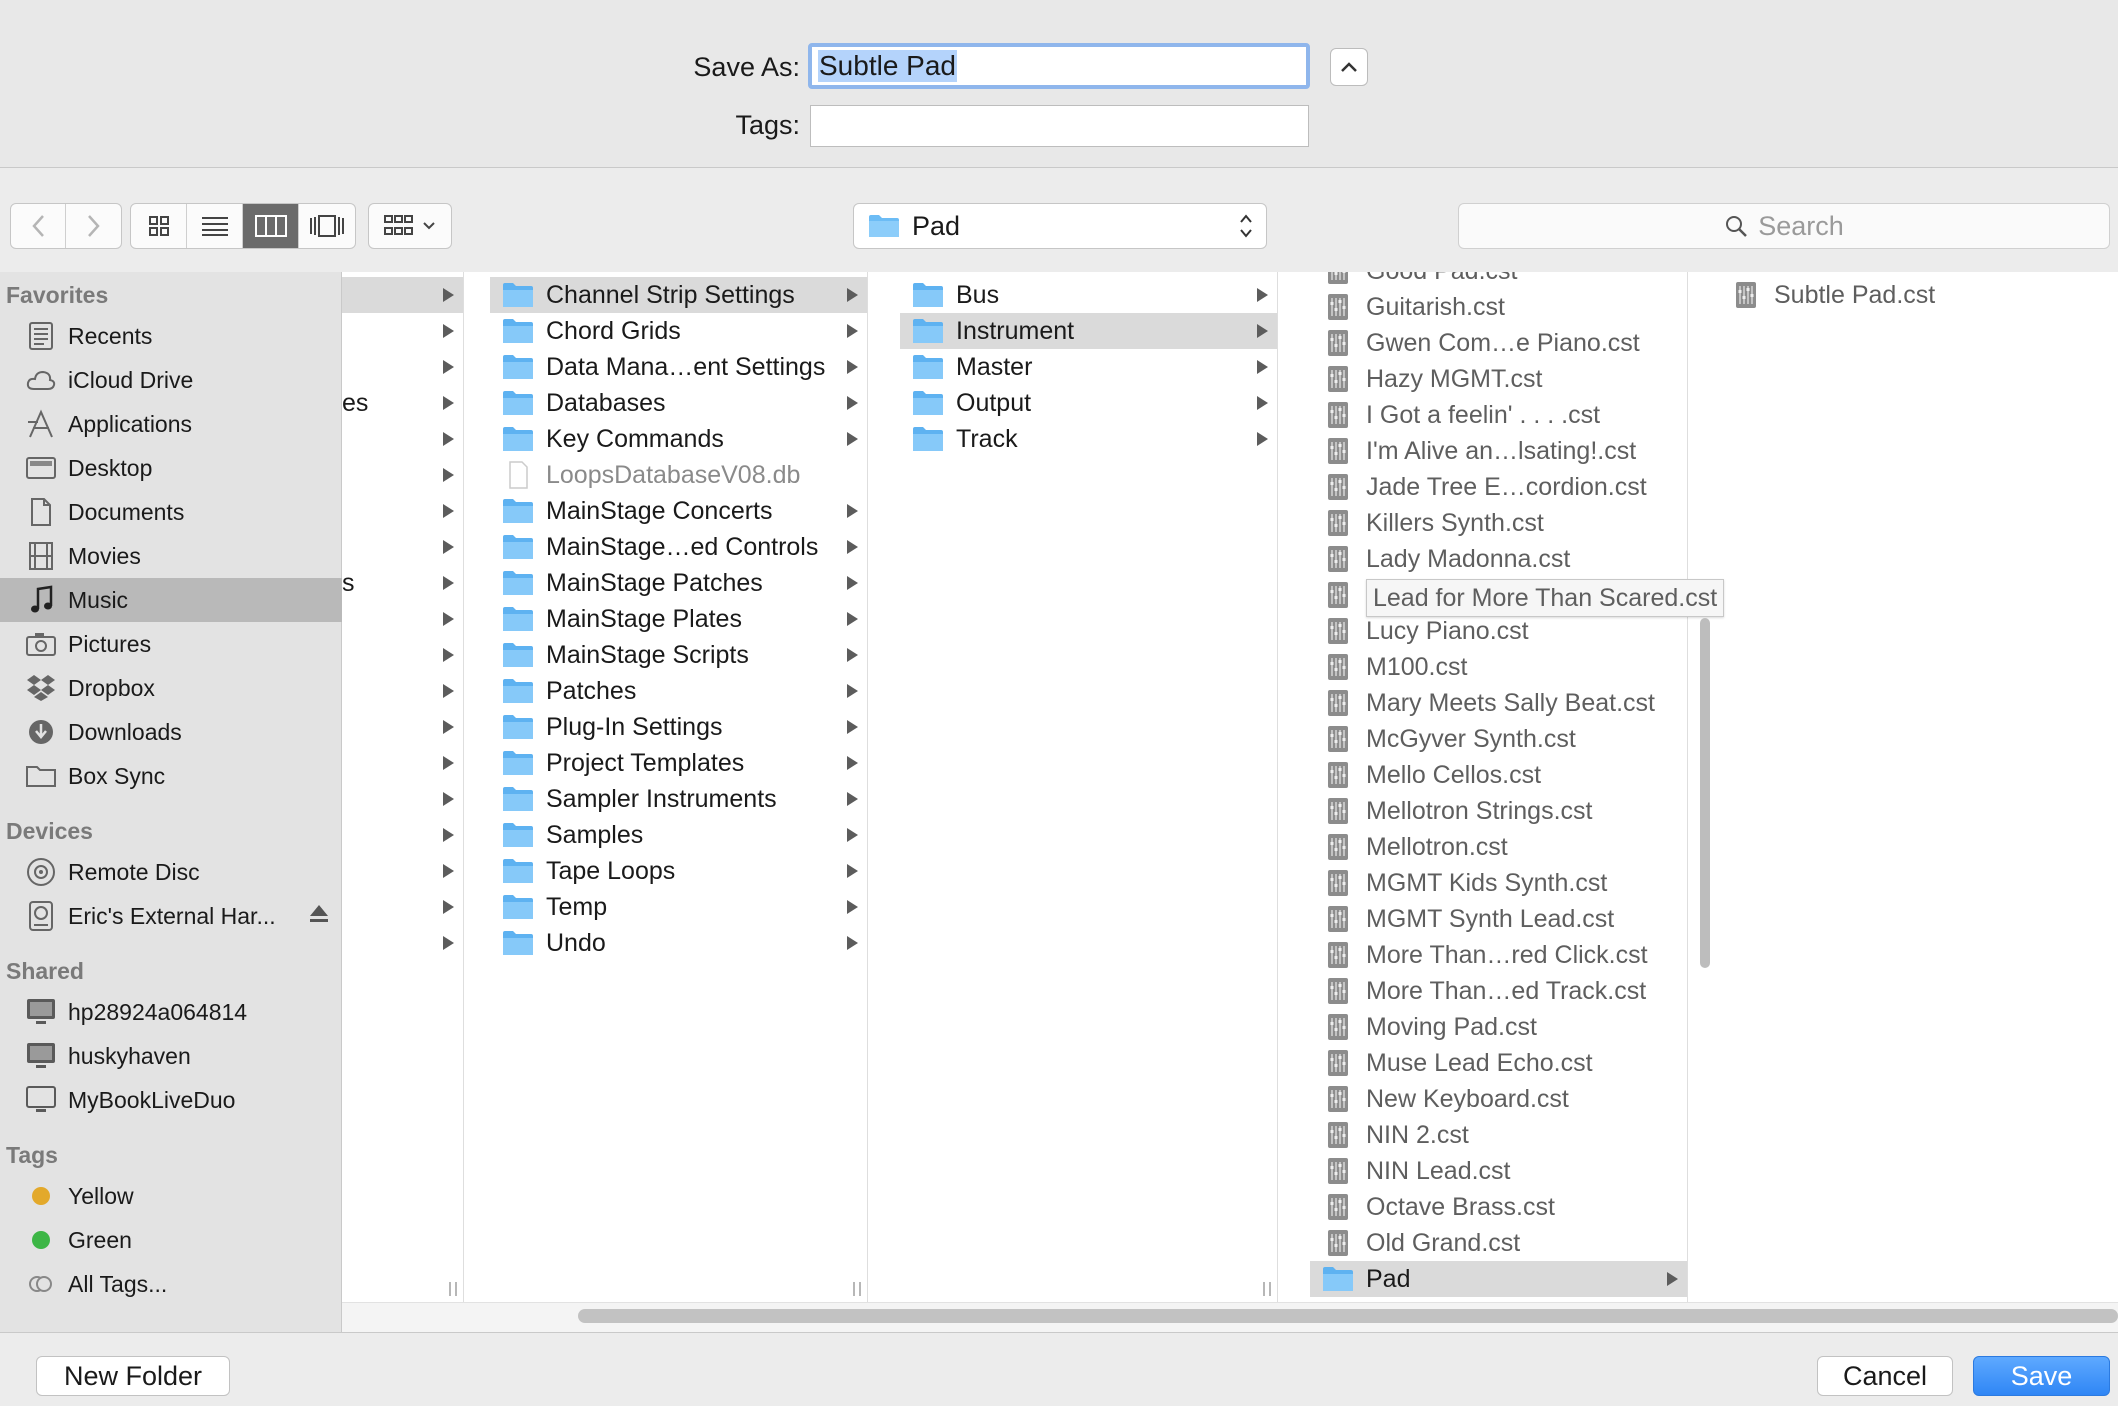 The width and height of the screenshot is (2118, 1406). I want to click on list-view-button, so click(215, 226).